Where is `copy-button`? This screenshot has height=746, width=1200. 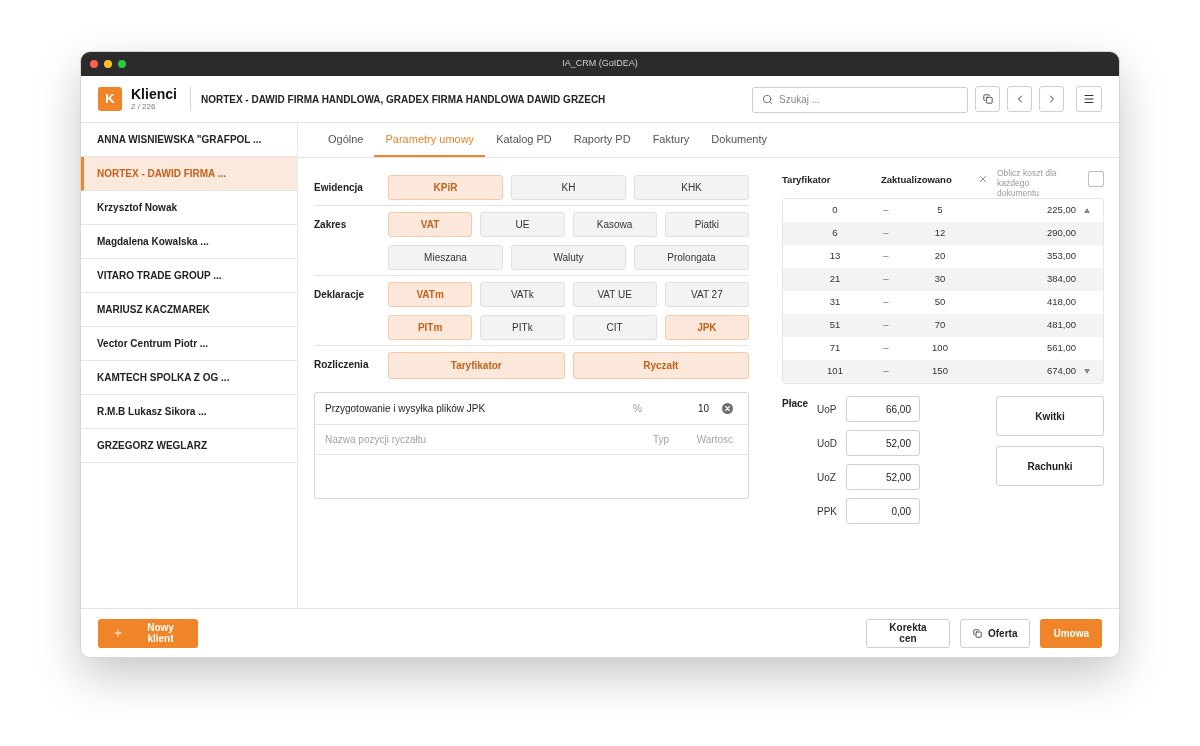
copy-button is located at coordinates (987, 99).